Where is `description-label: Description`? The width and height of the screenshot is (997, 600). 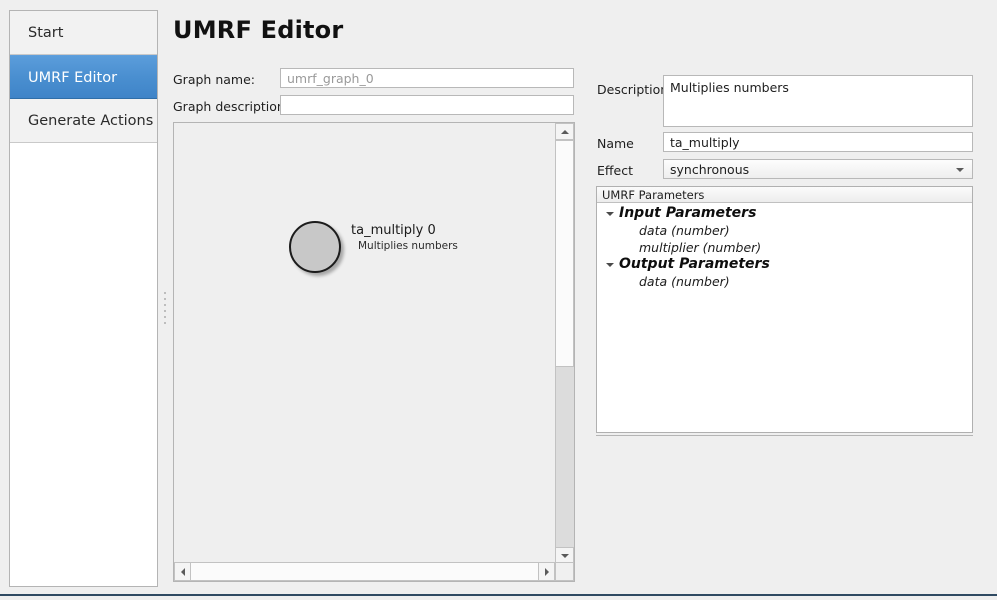 description-label: Description is located at coordinates (633, 89).